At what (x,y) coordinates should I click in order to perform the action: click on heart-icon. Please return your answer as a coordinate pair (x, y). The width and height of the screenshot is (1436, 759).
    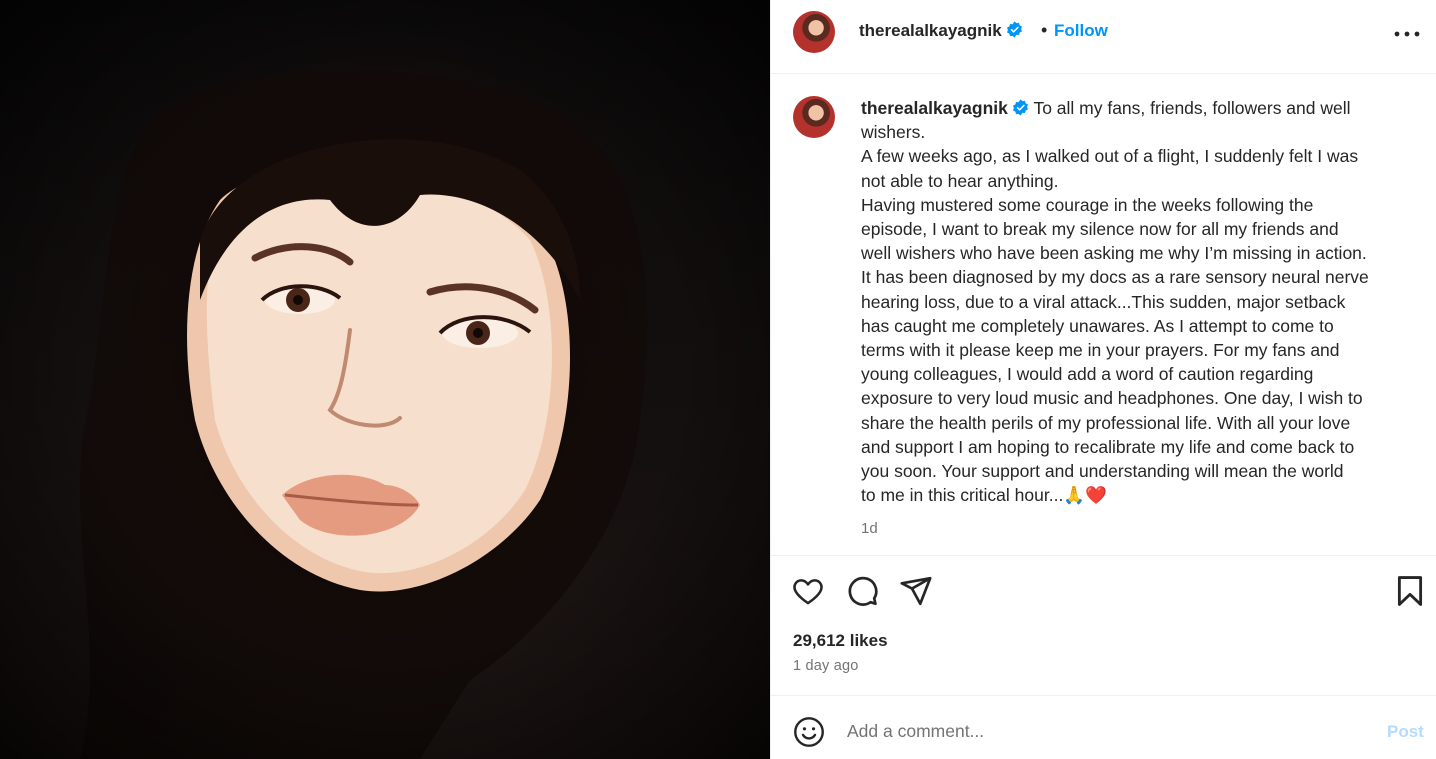
    Looking at the image, I should click on (808, 591).